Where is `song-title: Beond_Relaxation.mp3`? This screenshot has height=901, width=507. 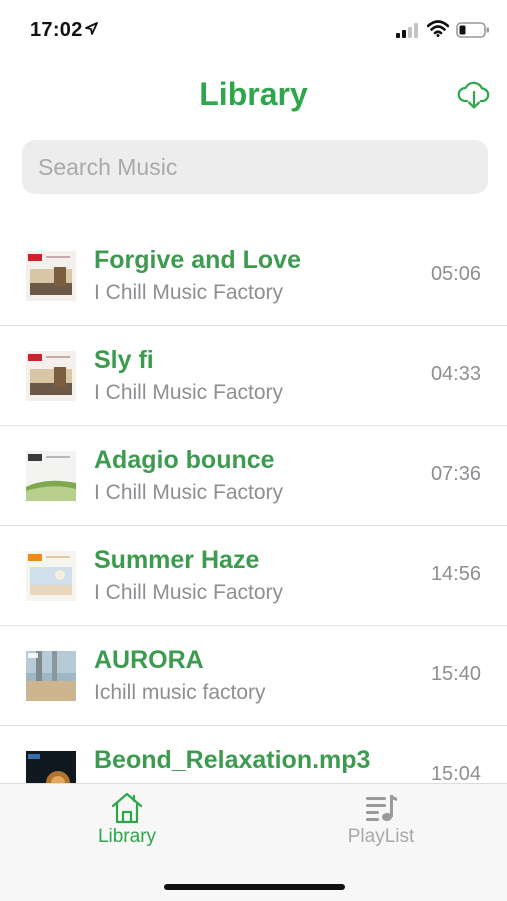
song-title: Beond_Relaxation.mp3 is located at coordinates (232, 760).